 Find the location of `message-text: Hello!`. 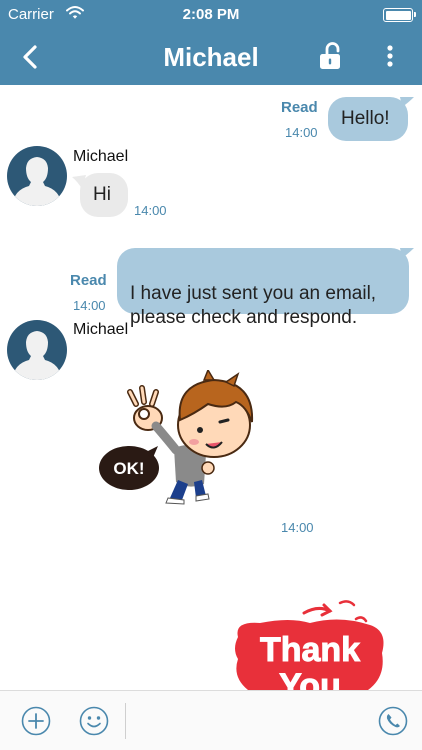

message-text: Hello! is located at coordinates (365, 118).